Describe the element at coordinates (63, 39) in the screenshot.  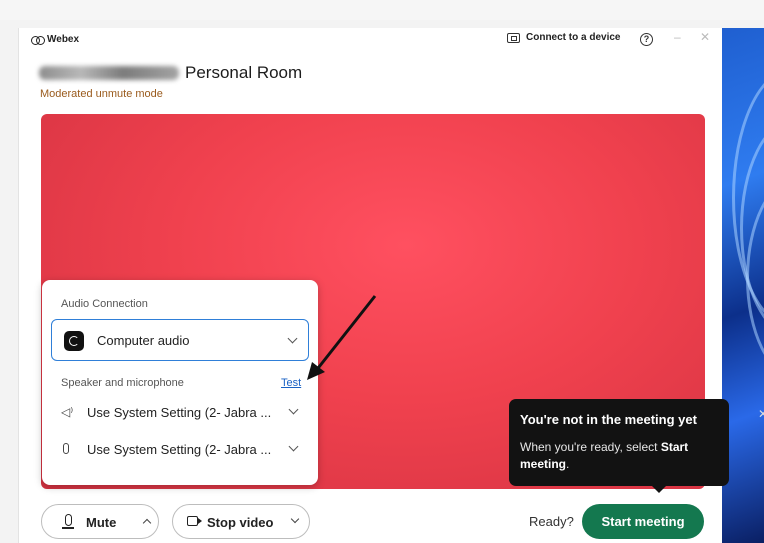
I see `app-name: Webex` at that location.